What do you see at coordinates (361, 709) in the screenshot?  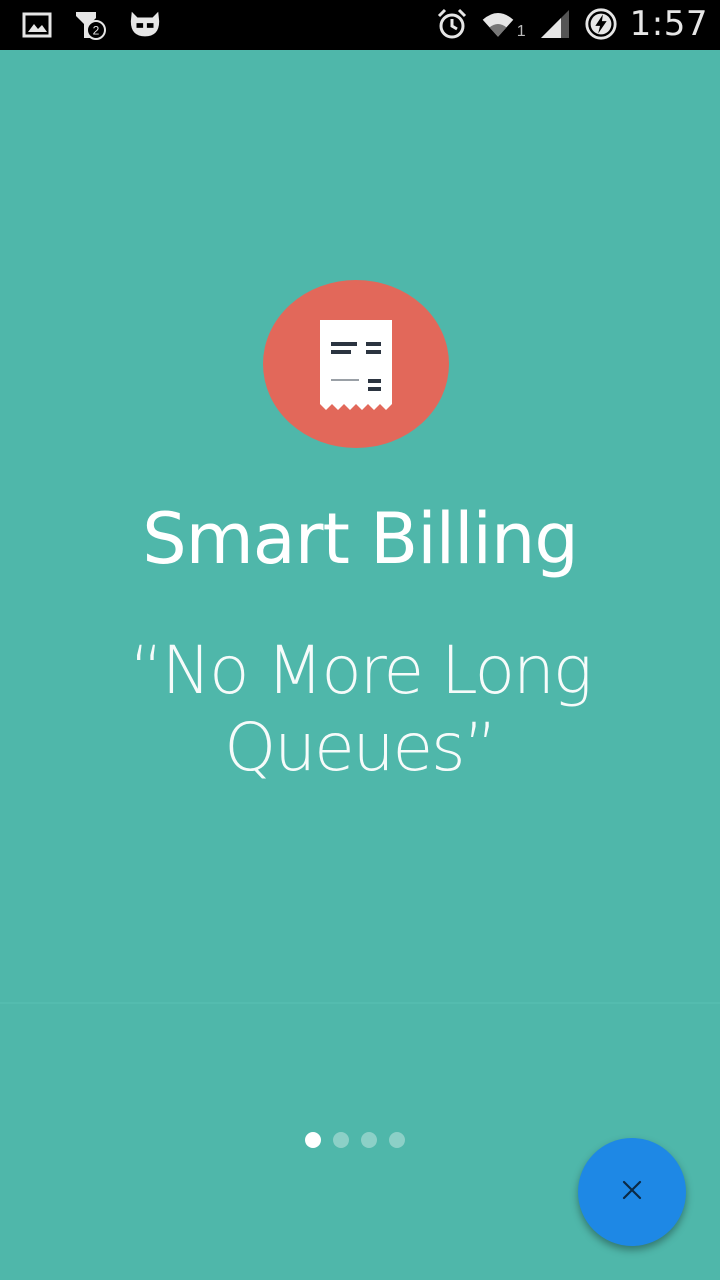 I see `onboarding-tagline: “No More Long Queues”` at bounding box center [361, 709].